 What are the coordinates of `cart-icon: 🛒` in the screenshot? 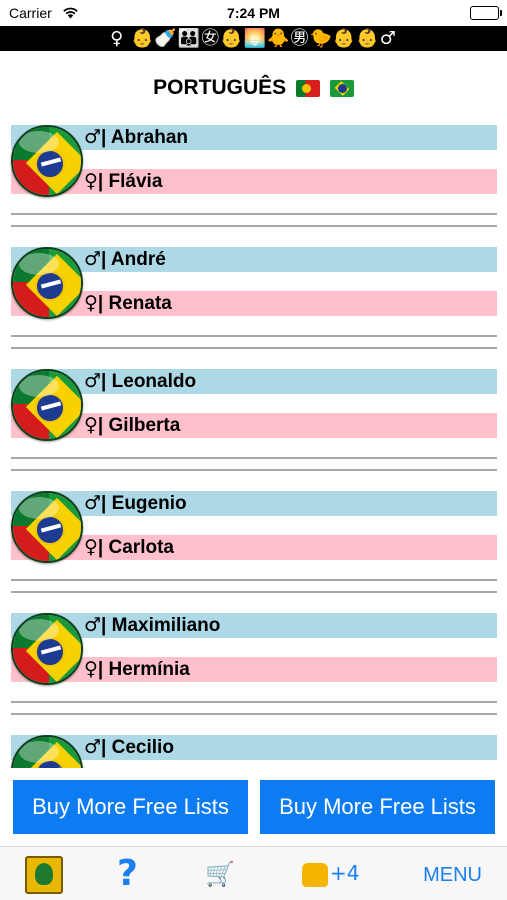 It's located at (220, 874).